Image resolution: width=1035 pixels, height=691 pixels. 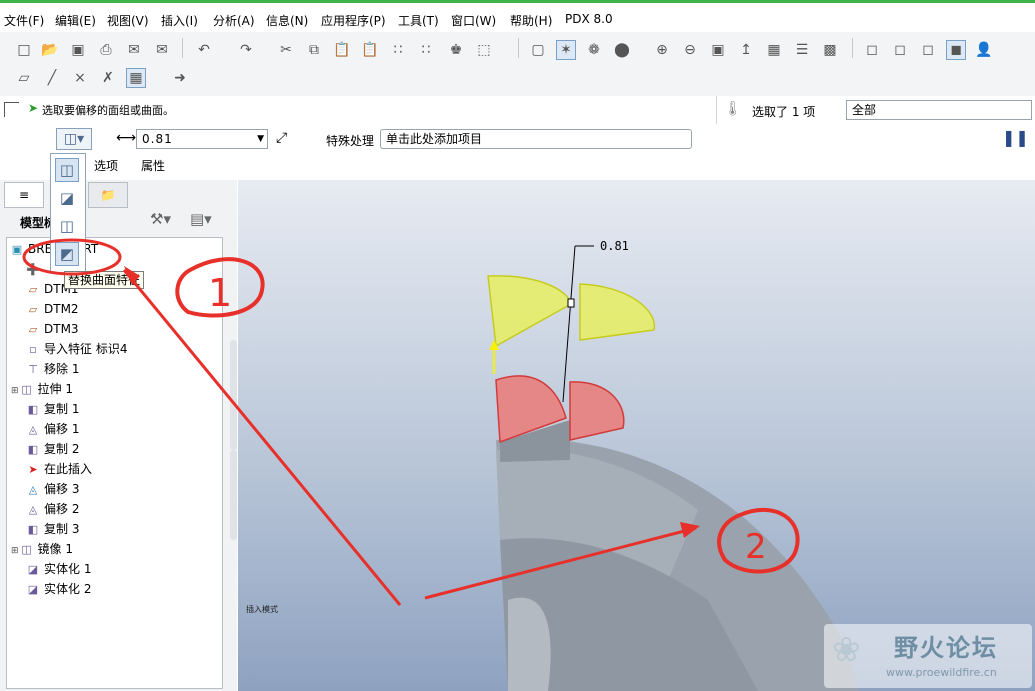 I want to click on annotation-number-2: 2, so click(x=756, y=547).